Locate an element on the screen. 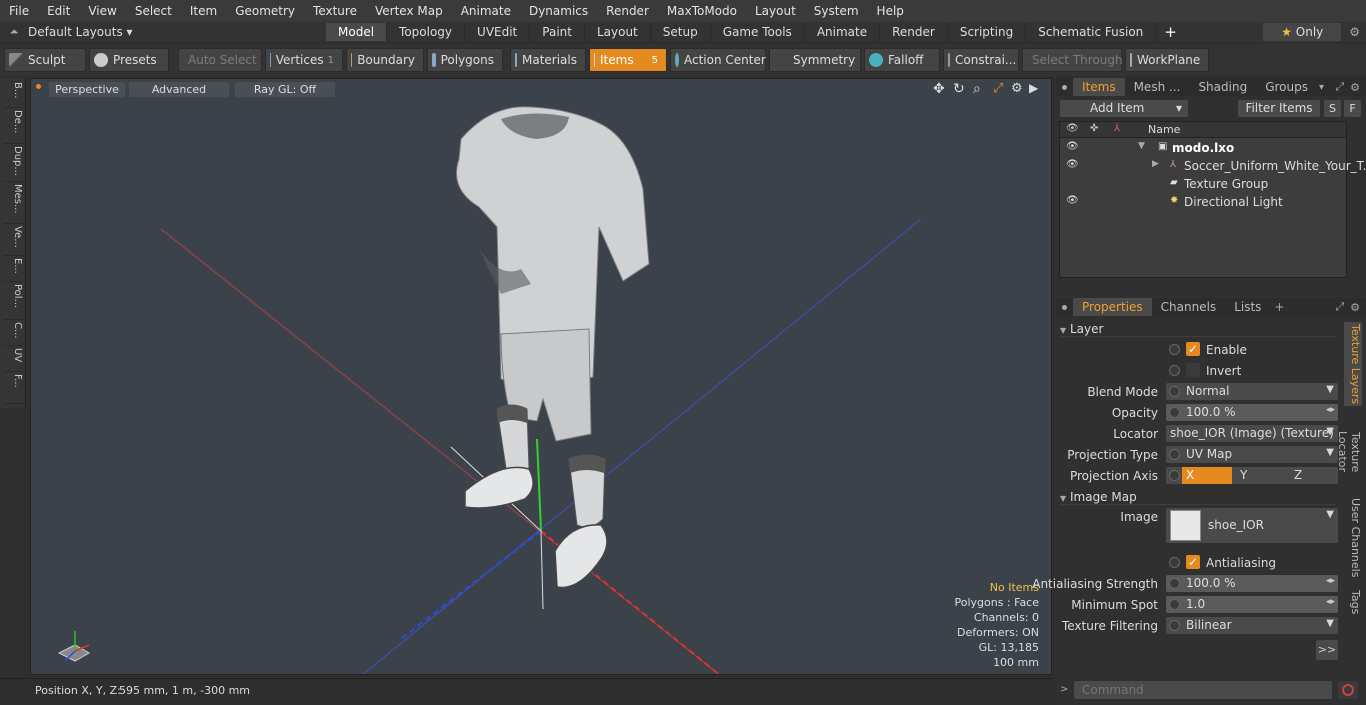 This screenshot has height=705, width=1366. viewport-settings-icon: ⚙ is located at coordinates (1017, 88).